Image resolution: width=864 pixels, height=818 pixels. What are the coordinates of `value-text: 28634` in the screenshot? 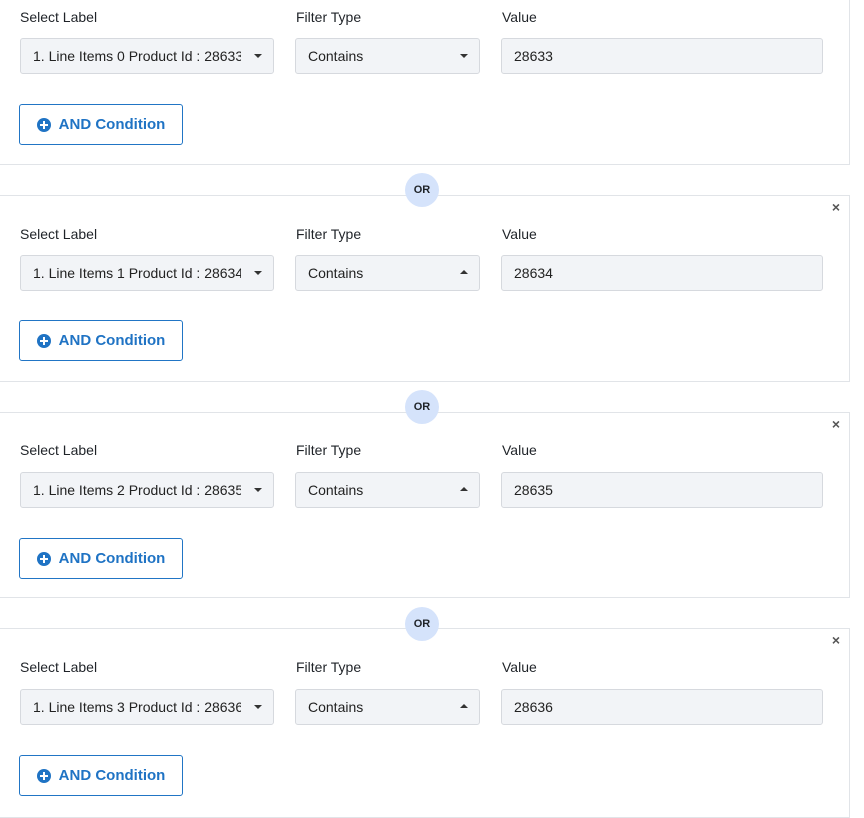 It's located at (533, 273).